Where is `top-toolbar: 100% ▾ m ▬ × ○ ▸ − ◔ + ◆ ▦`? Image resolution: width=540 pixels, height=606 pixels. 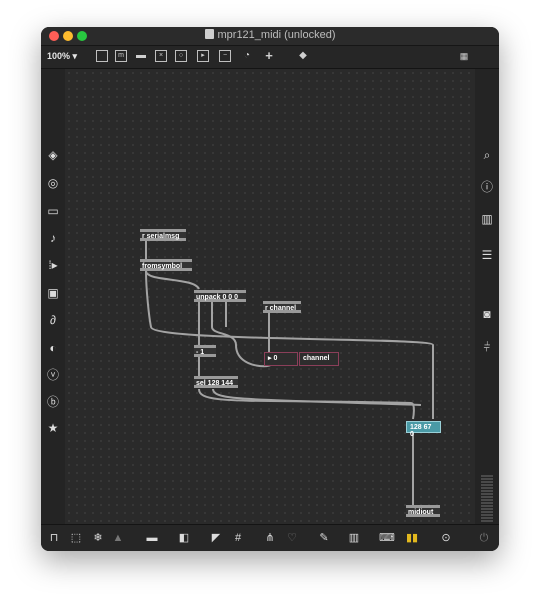
top-toolbar: 100% ▾ m ▬ × ○ ▸ − ◔ + ◆ ▦ is located at coordinates (270, 57).